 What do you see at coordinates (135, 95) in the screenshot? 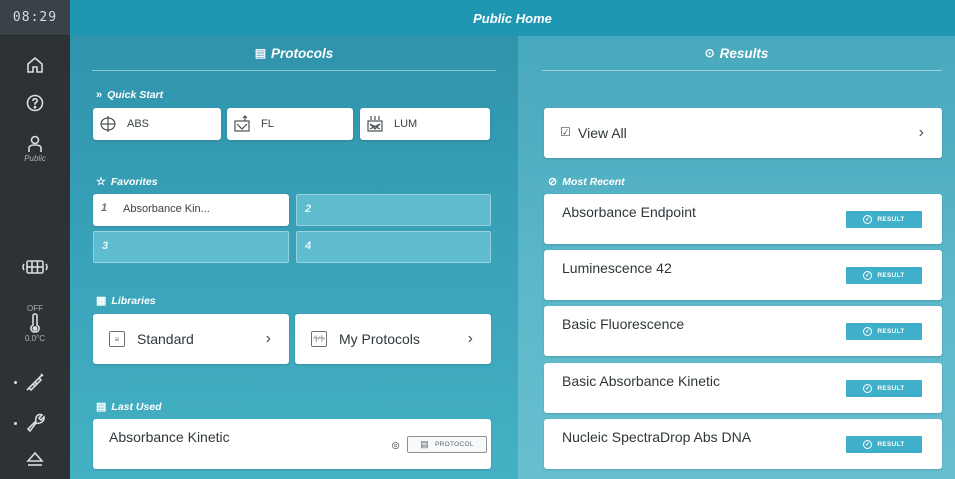
I see `quick-start-label-text: Quick Start` at bounding box center [135, 95].